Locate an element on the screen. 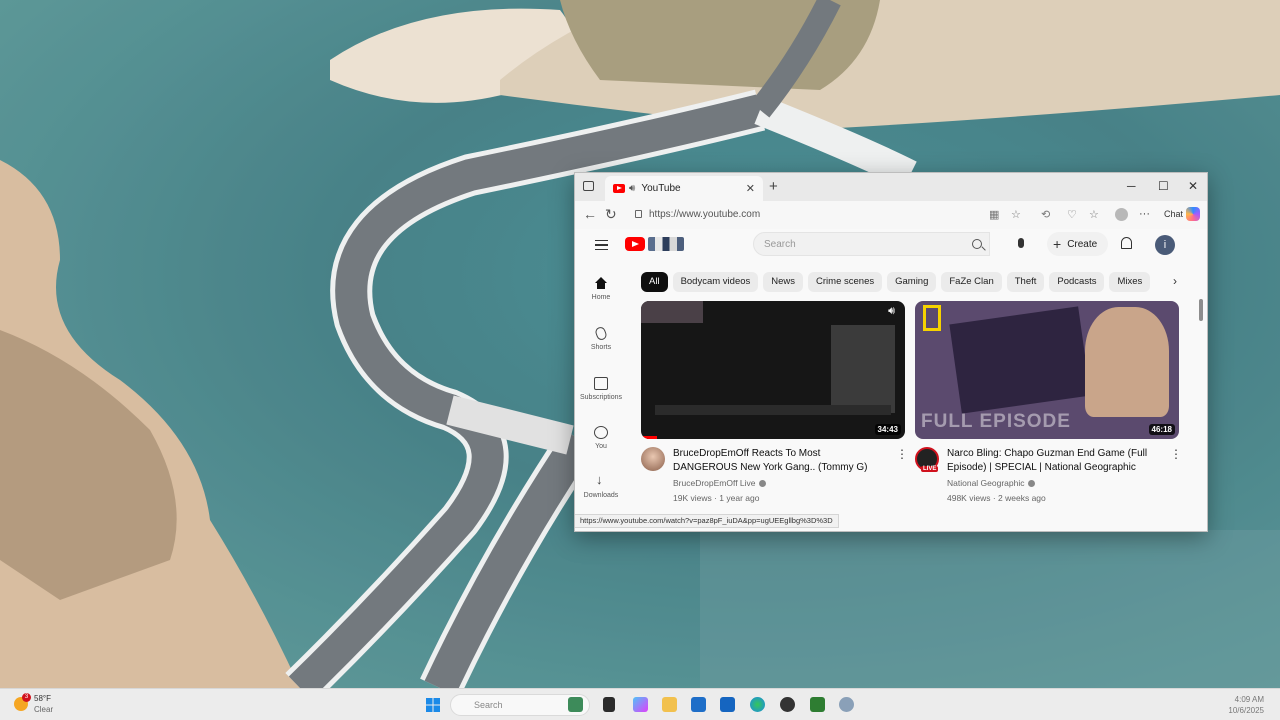 The height and width of the screenshot is (720, 1280). video-menu-icon-2: ⋮ is located at coordinates (1176, 454).